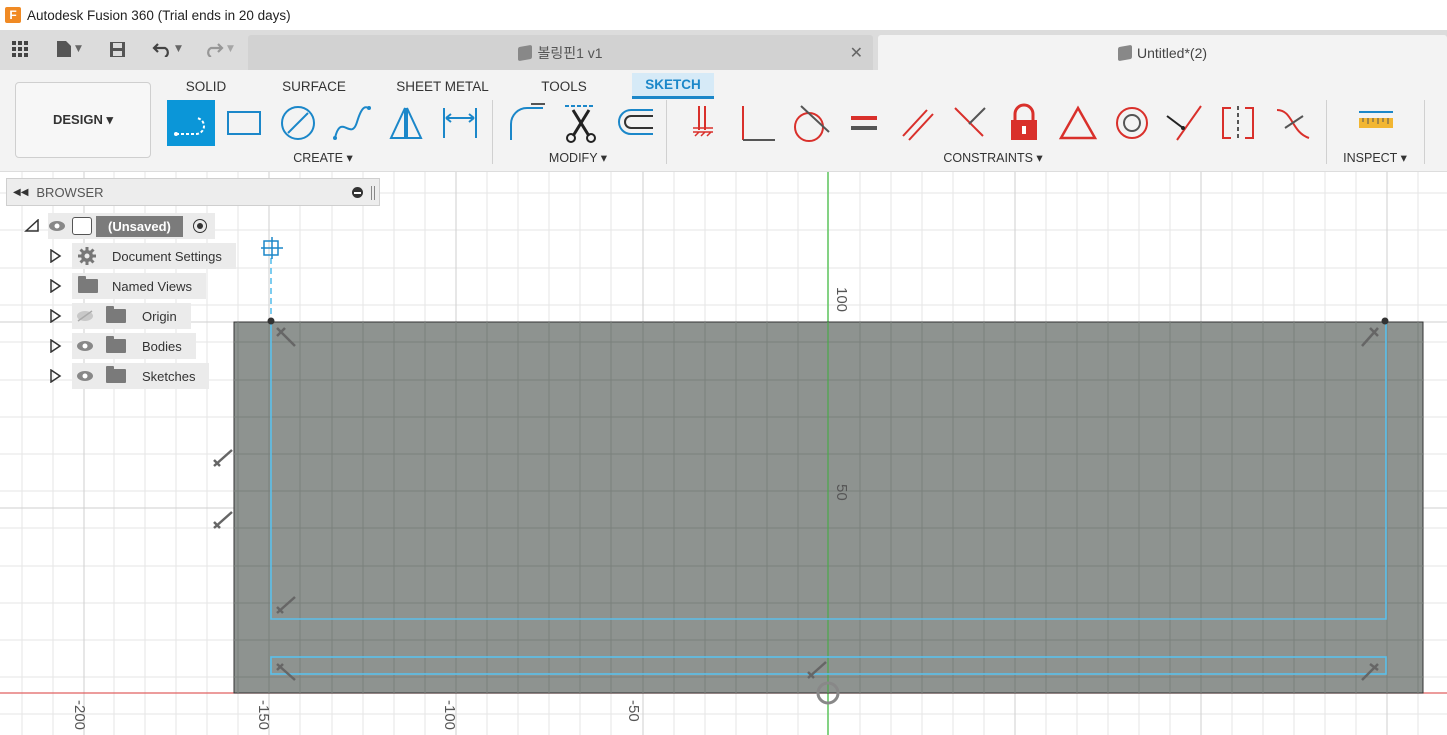 The width and height of the screenshot is (1447, 735). What do you see at coordinates (87, 256) in the screenshot?
I see `gear-icon` at bounding box center [87, 256].